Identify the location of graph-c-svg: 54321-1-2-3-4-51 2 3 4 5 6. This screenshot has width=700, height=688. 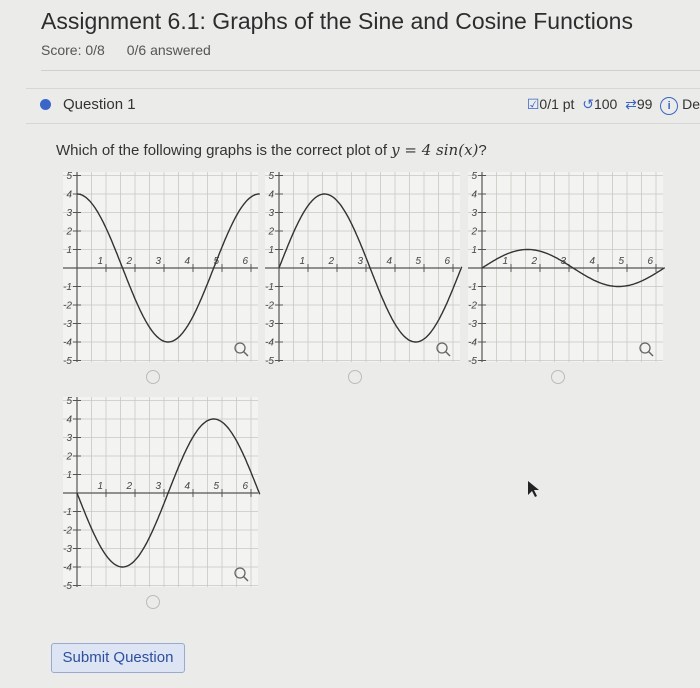
(567, 269).